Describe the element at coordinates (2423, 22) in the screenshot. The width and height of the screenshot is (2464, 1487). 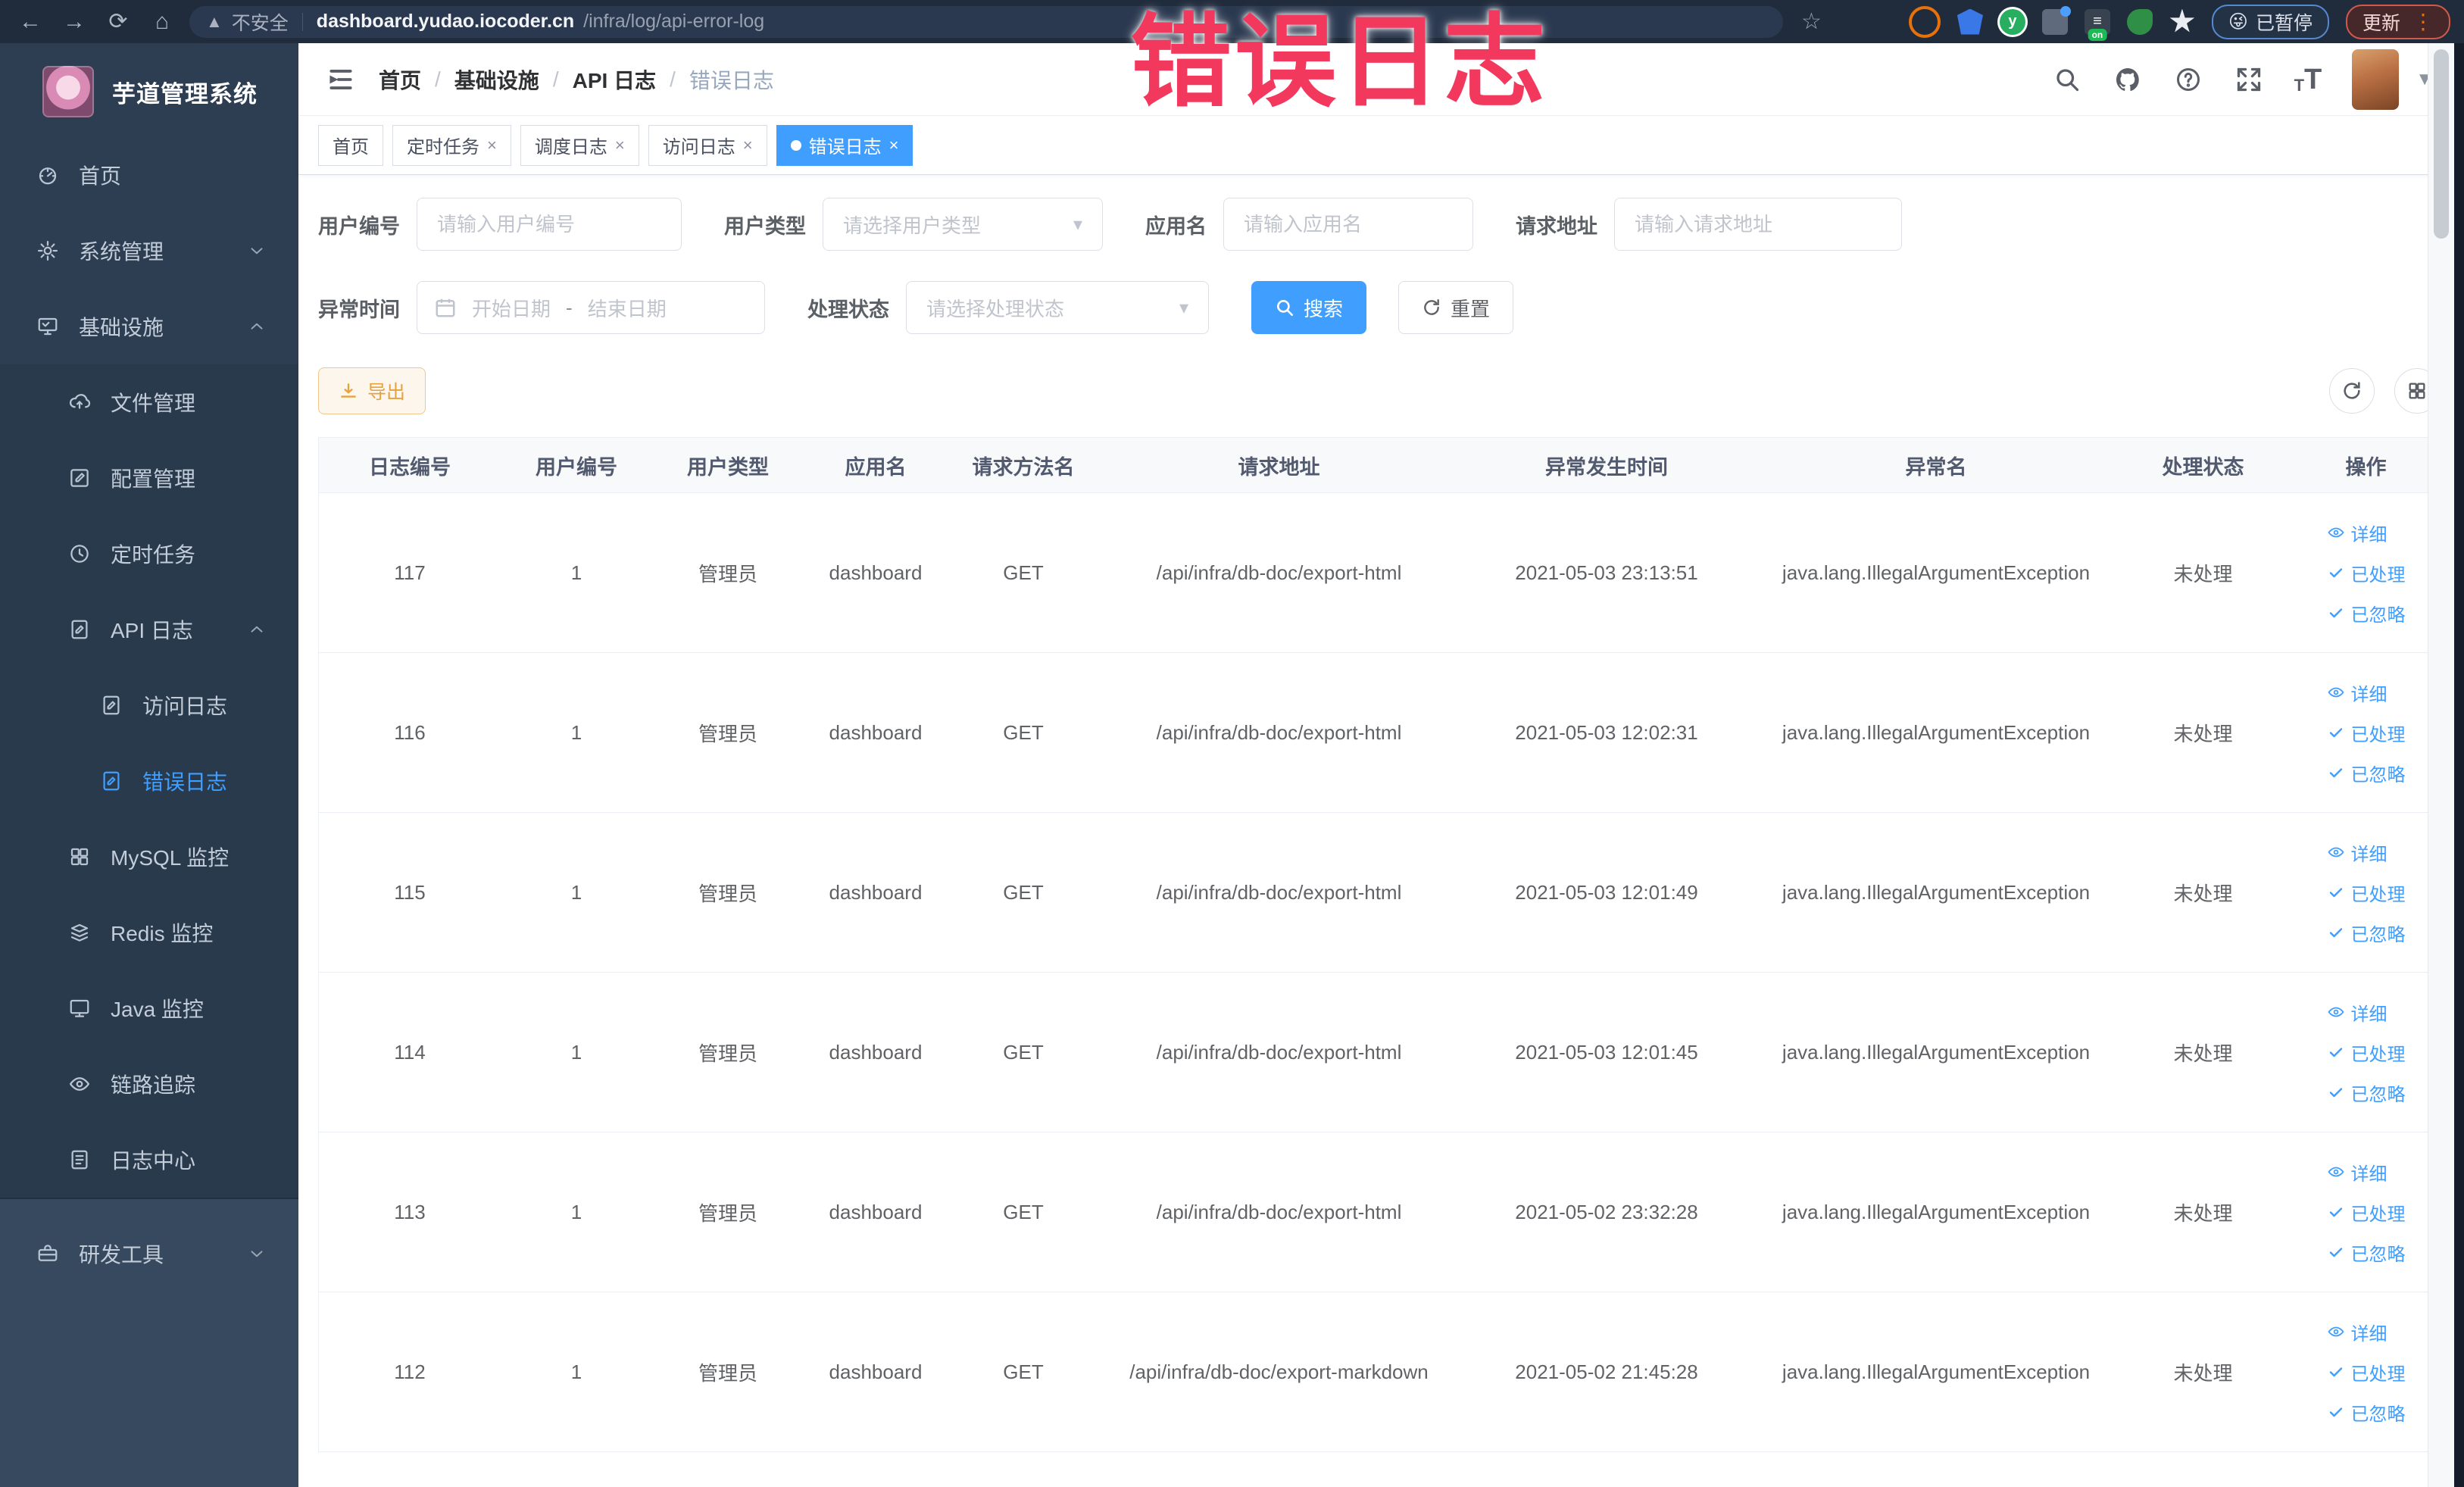
I see `menu-kebab-icon: ⋮` at that location.